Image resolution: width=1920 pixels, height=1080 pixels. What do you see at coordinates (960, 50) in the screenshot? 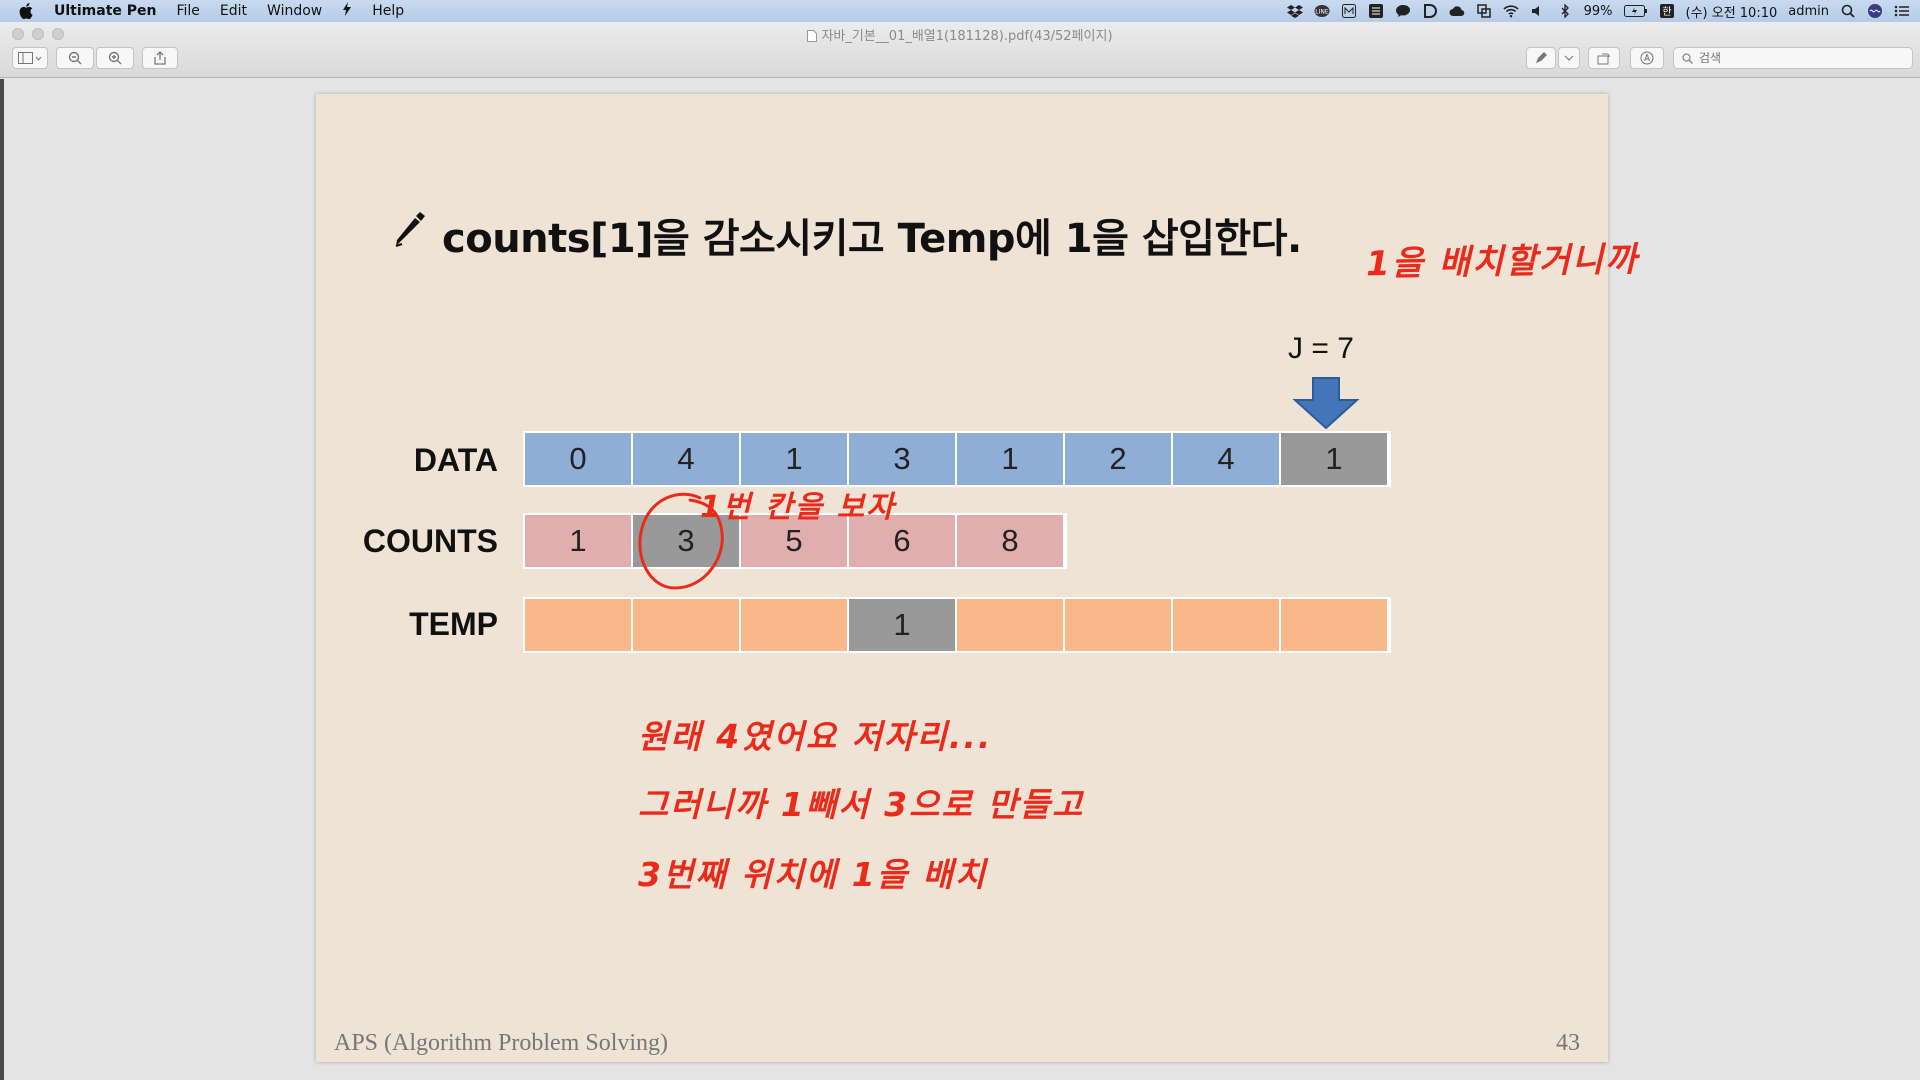
I see `window-titlebar: 자바_기본__01_배열1(181128).pdf(43/52페이지)` at bounding box center [960, 50].